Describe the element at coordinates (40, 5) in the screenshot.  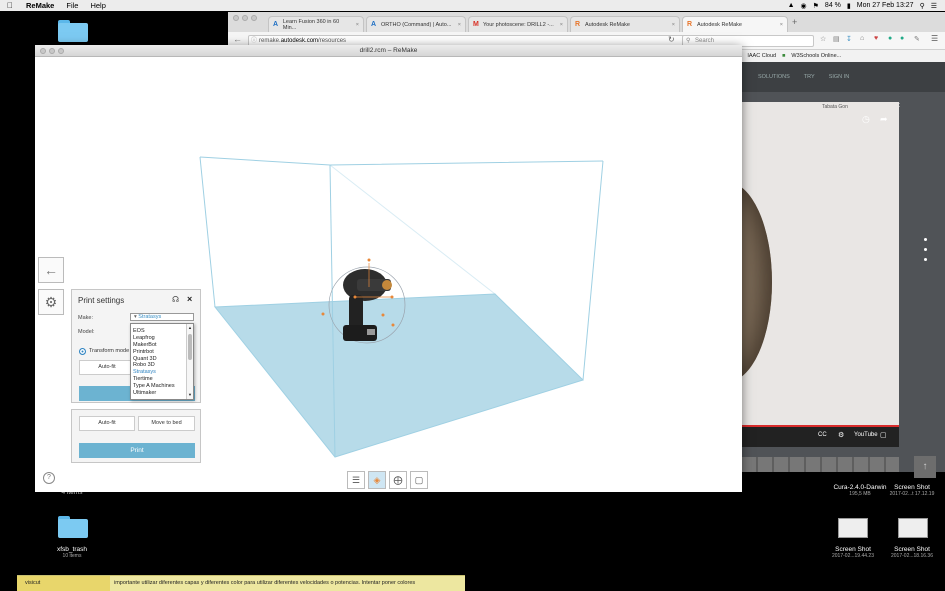
I see `menu-app-name: ReMake` at that location.